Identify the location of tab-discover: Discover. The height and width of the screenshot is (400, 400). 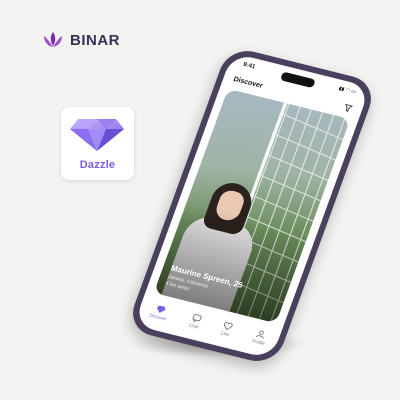
(160, 312).